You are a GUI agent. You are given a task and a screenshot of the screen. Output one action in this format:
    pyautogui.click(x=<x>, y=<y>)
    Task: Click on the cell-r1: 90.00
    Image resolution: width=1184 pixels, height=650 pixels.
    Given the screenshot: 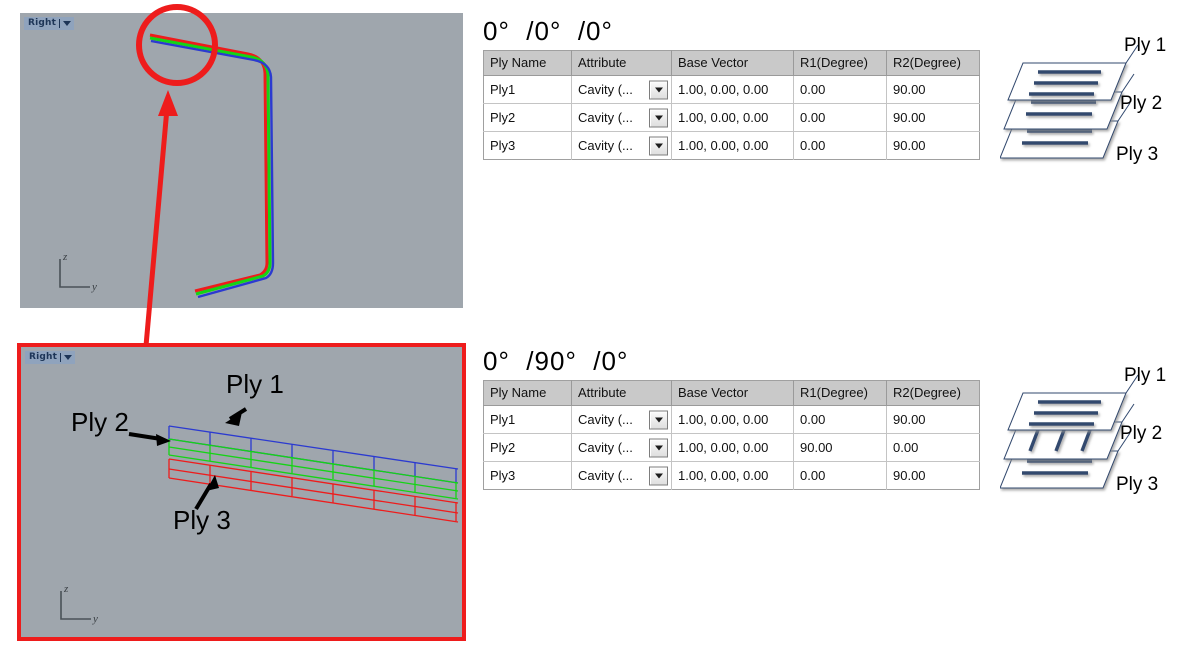 What is the action you would take?
    pyautogui.click(x=840, y=447)
    